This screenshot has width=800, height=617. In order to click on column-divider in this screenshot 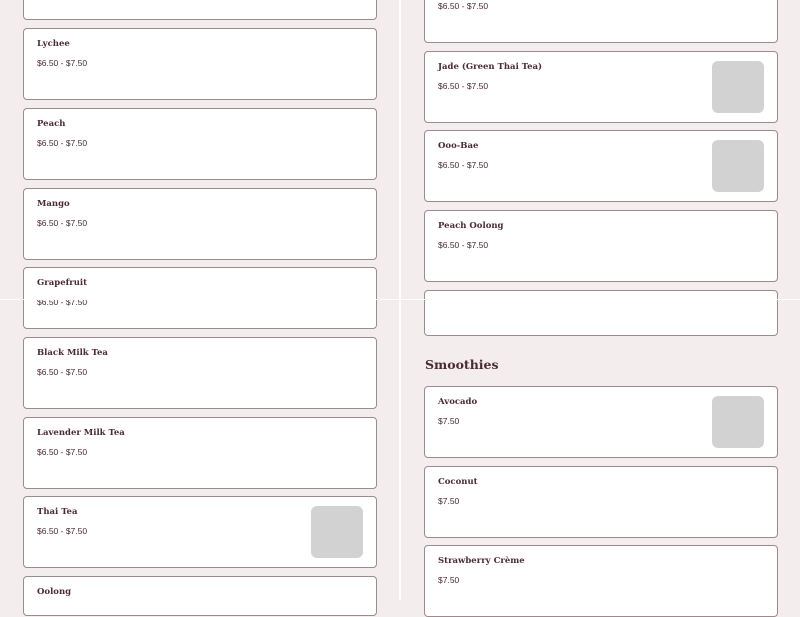, I will do `click(400, 300)`.